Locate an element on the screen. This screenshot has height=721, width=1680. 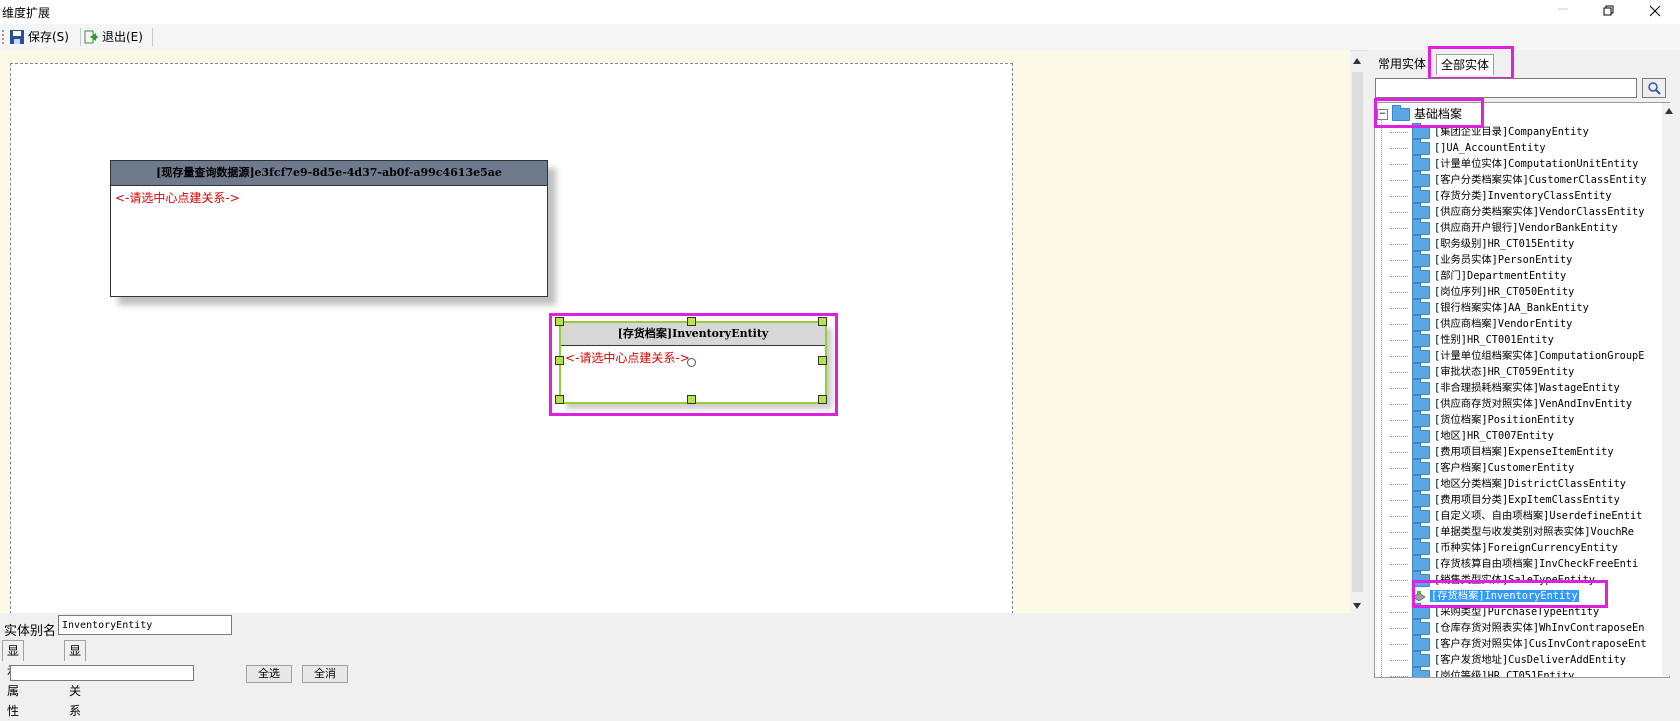
tree-item: [费用项目分类]ExpItemClassEntity is located at coordinates (1505, 499).